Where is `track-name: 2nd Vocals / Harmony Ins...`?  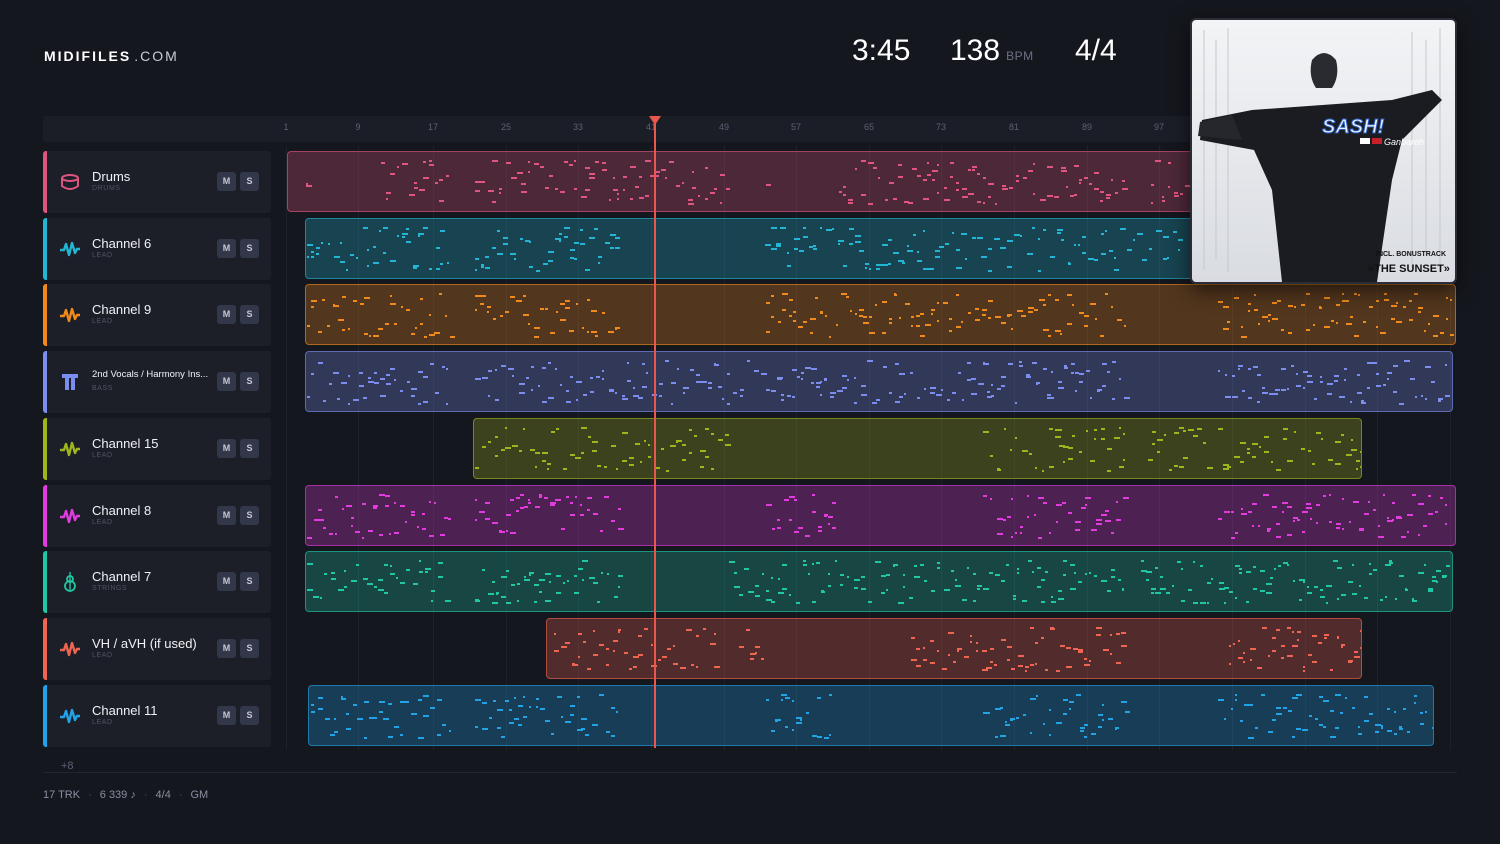 track-name: 2nd Vocals / Harmony Ins... is located at coordinates (150, 374).